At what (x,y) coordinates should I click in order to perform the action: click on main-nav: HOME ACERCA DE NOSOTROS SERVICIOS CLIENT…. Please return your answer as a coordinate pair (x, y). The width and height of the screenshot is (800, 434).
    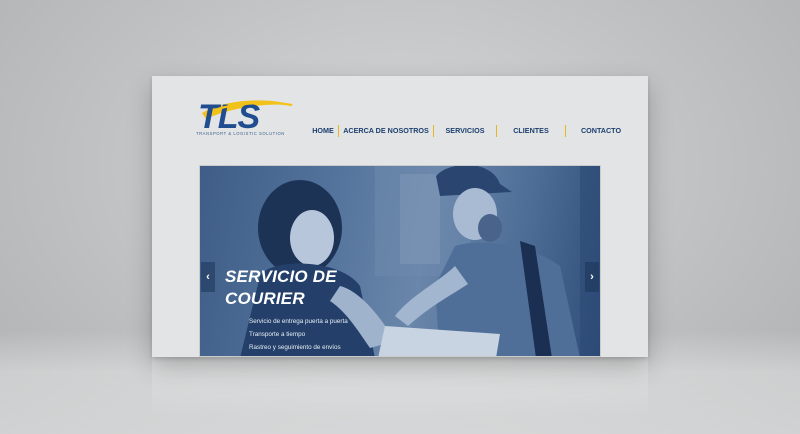
    Looking at the image, I should click on (472, 131).